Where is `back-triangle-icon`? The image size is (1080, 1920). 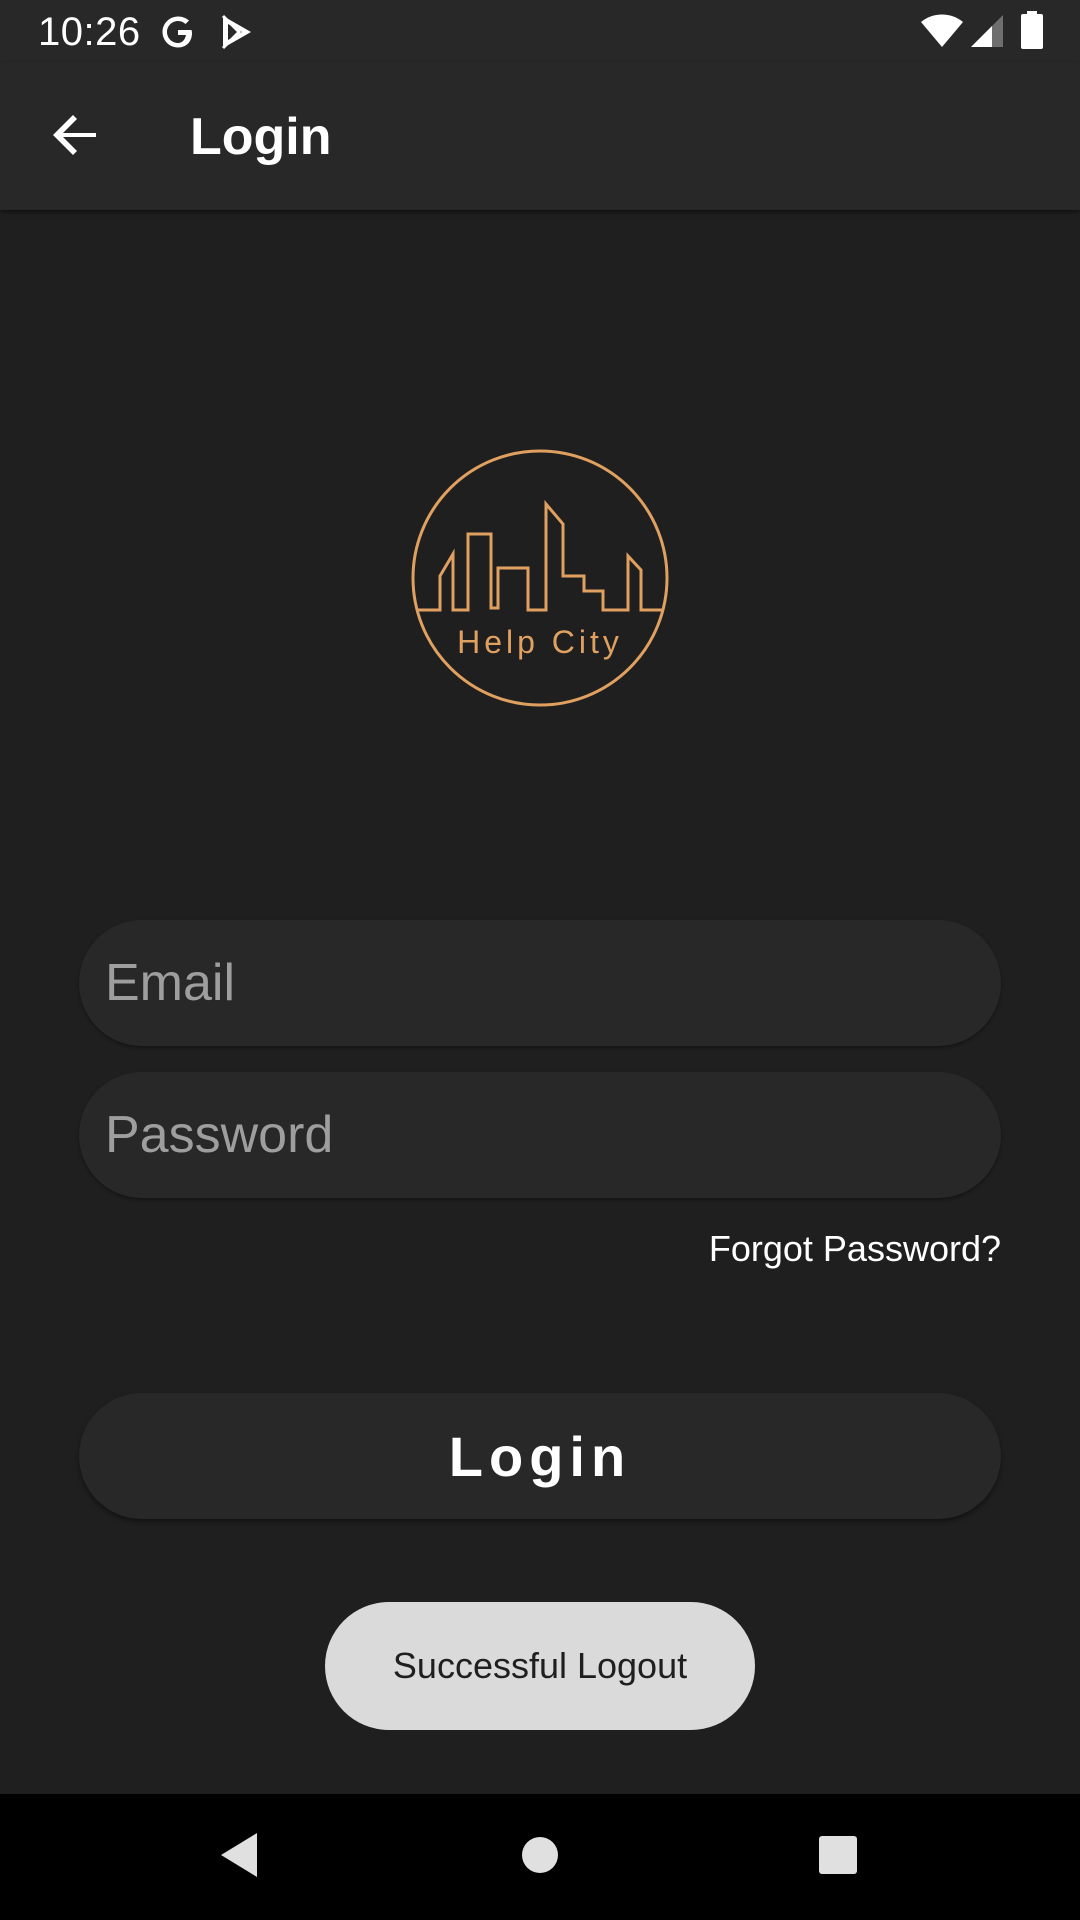
back-triangle-icon is located at coordinates (239, 1857).